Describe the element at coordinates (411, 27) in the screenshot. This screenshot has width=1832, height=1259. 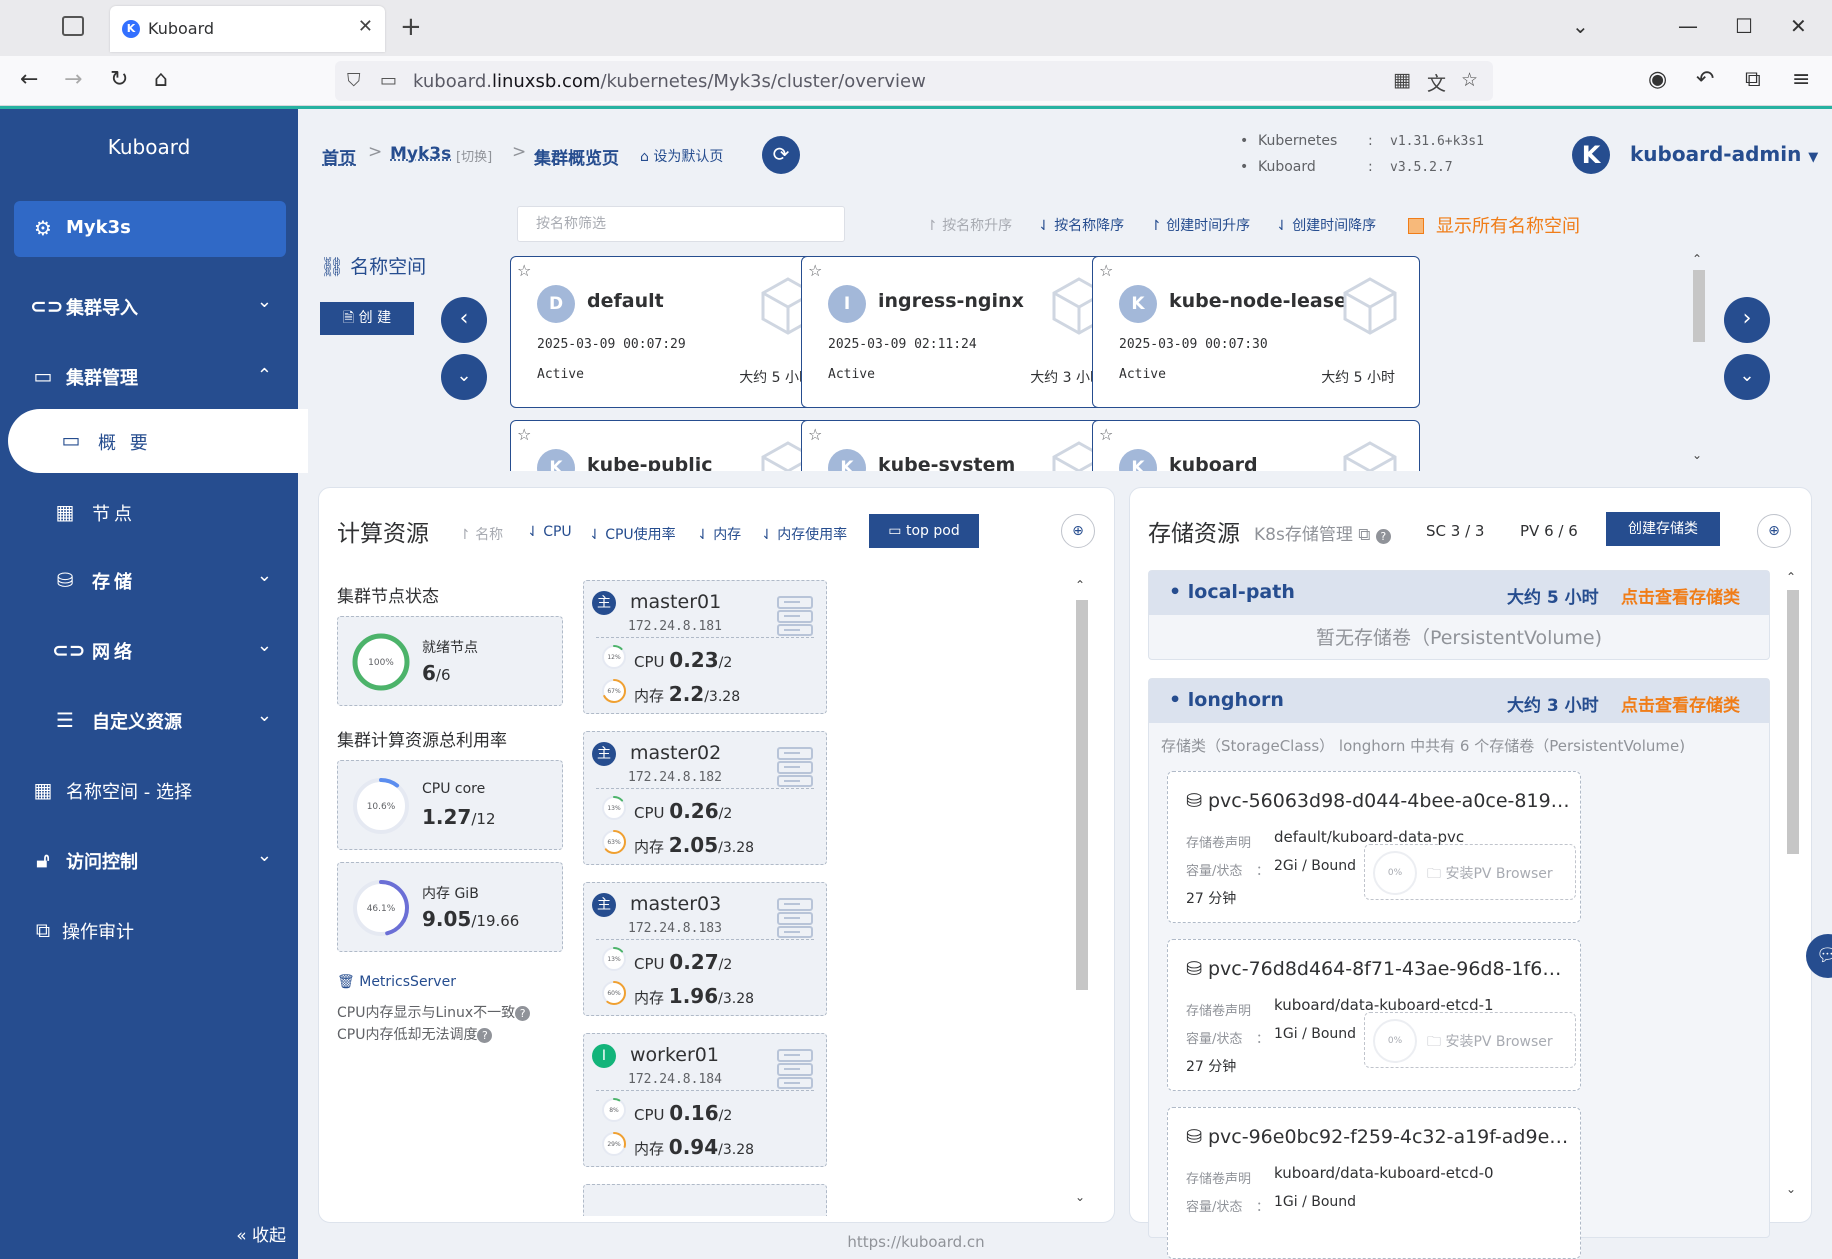
I see `new-tab-icon: +` at that location.